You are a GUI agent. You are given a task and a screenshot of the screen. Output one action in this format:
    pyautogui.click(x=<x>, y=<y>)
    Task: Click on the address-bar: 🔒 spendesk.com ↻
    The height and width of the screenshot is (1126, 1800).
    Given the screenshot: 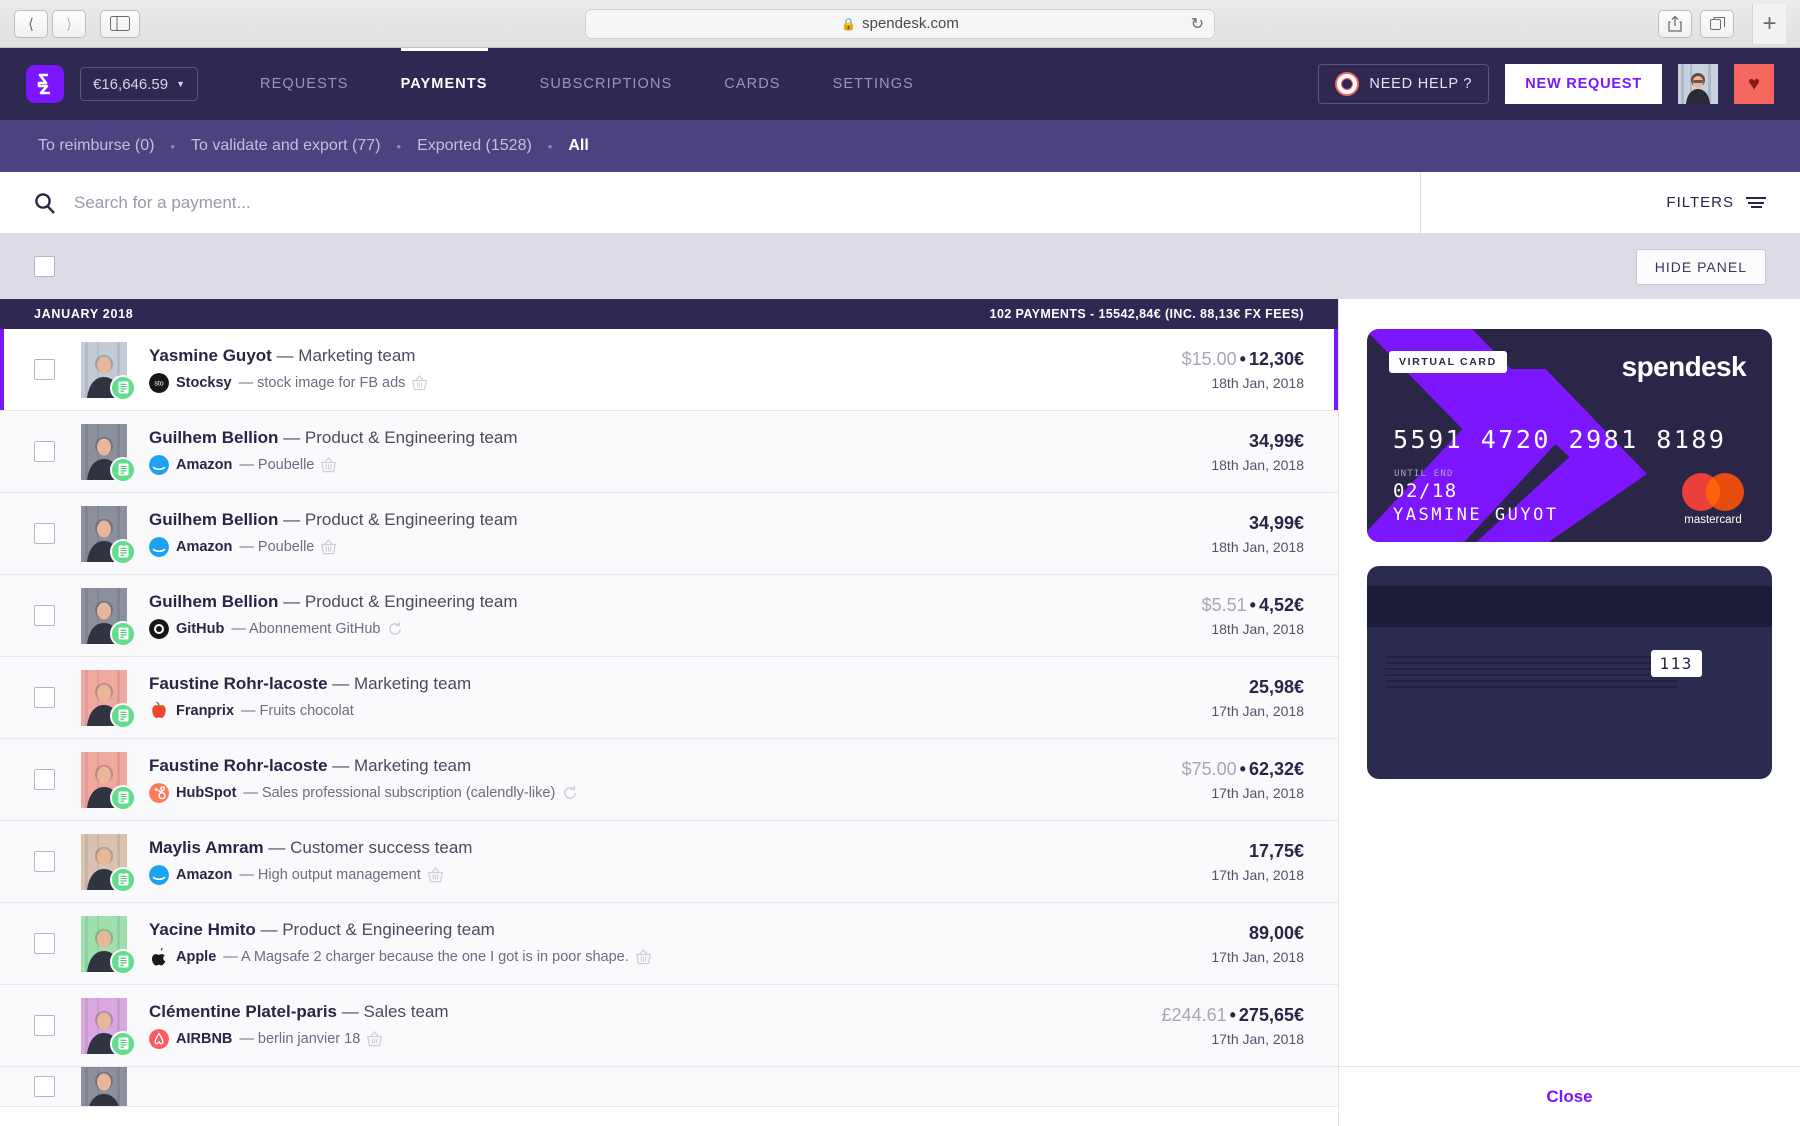 What is the action you would take?
    pyautogui.click(x=900, y=23)
    